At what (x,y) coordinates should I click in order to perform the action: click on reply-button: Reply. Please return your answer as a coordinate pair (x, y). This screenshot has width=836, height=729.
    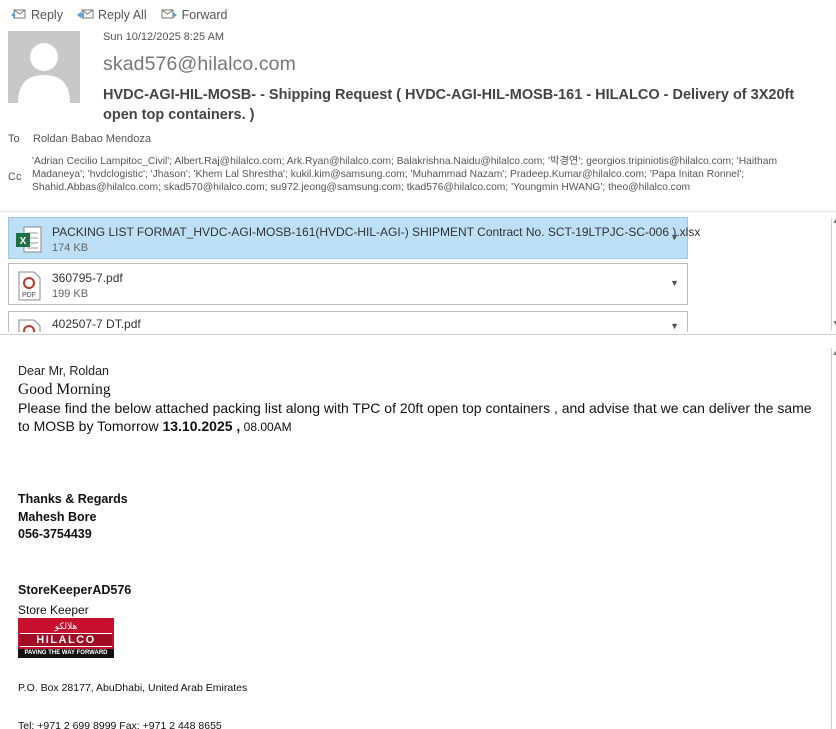
    Looking at the image, I should click on (36, 15).